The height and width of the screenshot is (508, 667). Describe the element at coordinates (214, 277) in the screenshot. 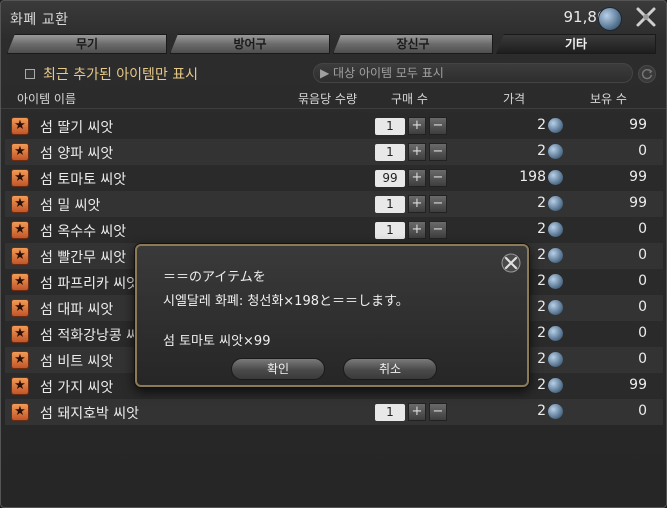

I see `dialog-line-1: ＝＝のアイテムを` at that location.